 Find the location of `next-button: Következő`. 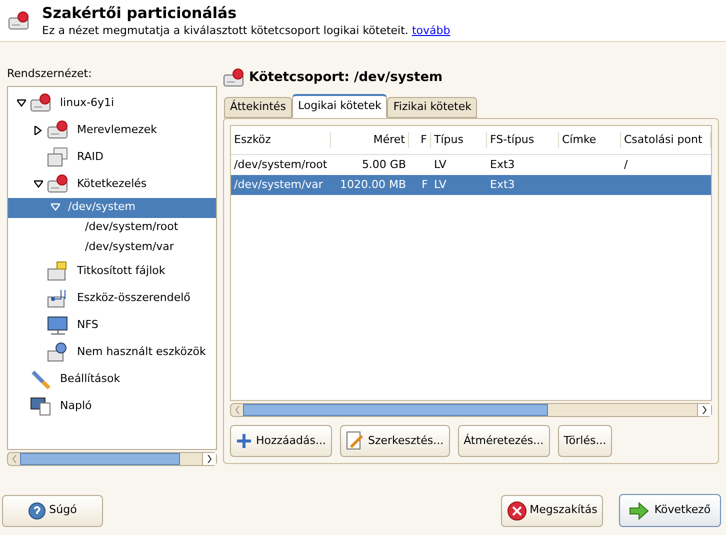

next-button: Következő is located at coordinates (670, 510).